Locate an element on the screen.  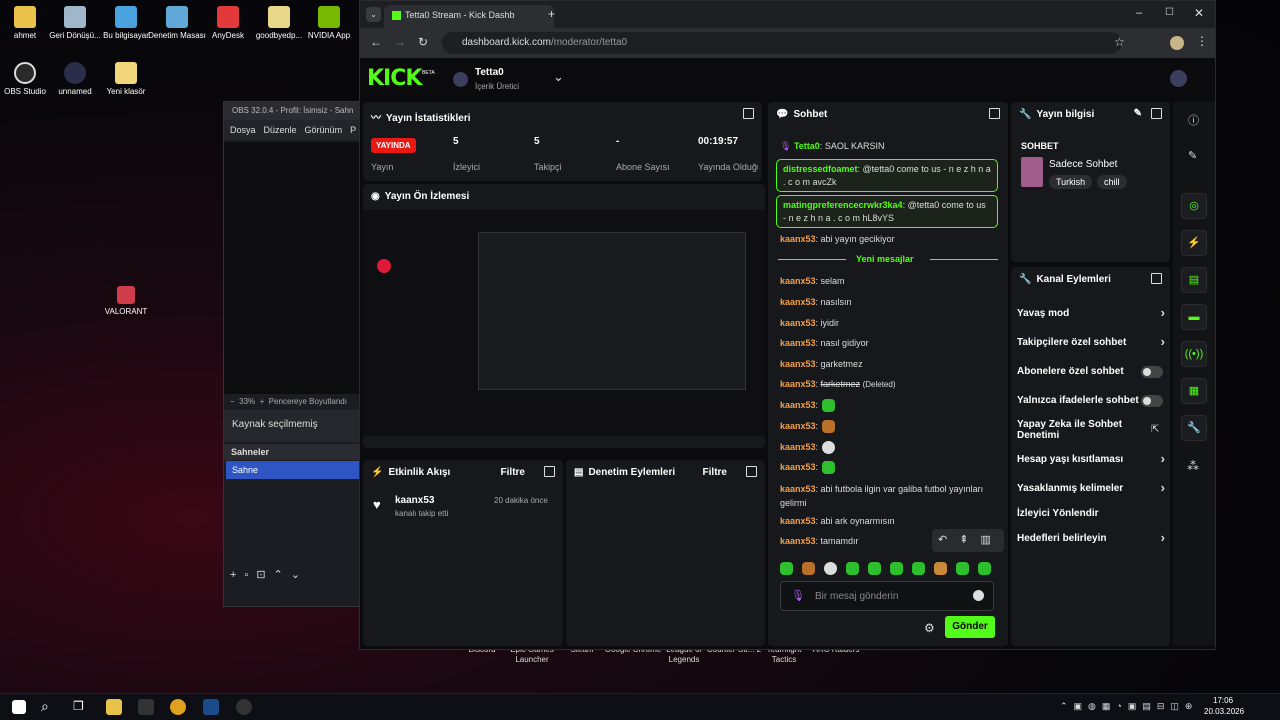
emote-quick-bar is located at coordinates (890, 570).